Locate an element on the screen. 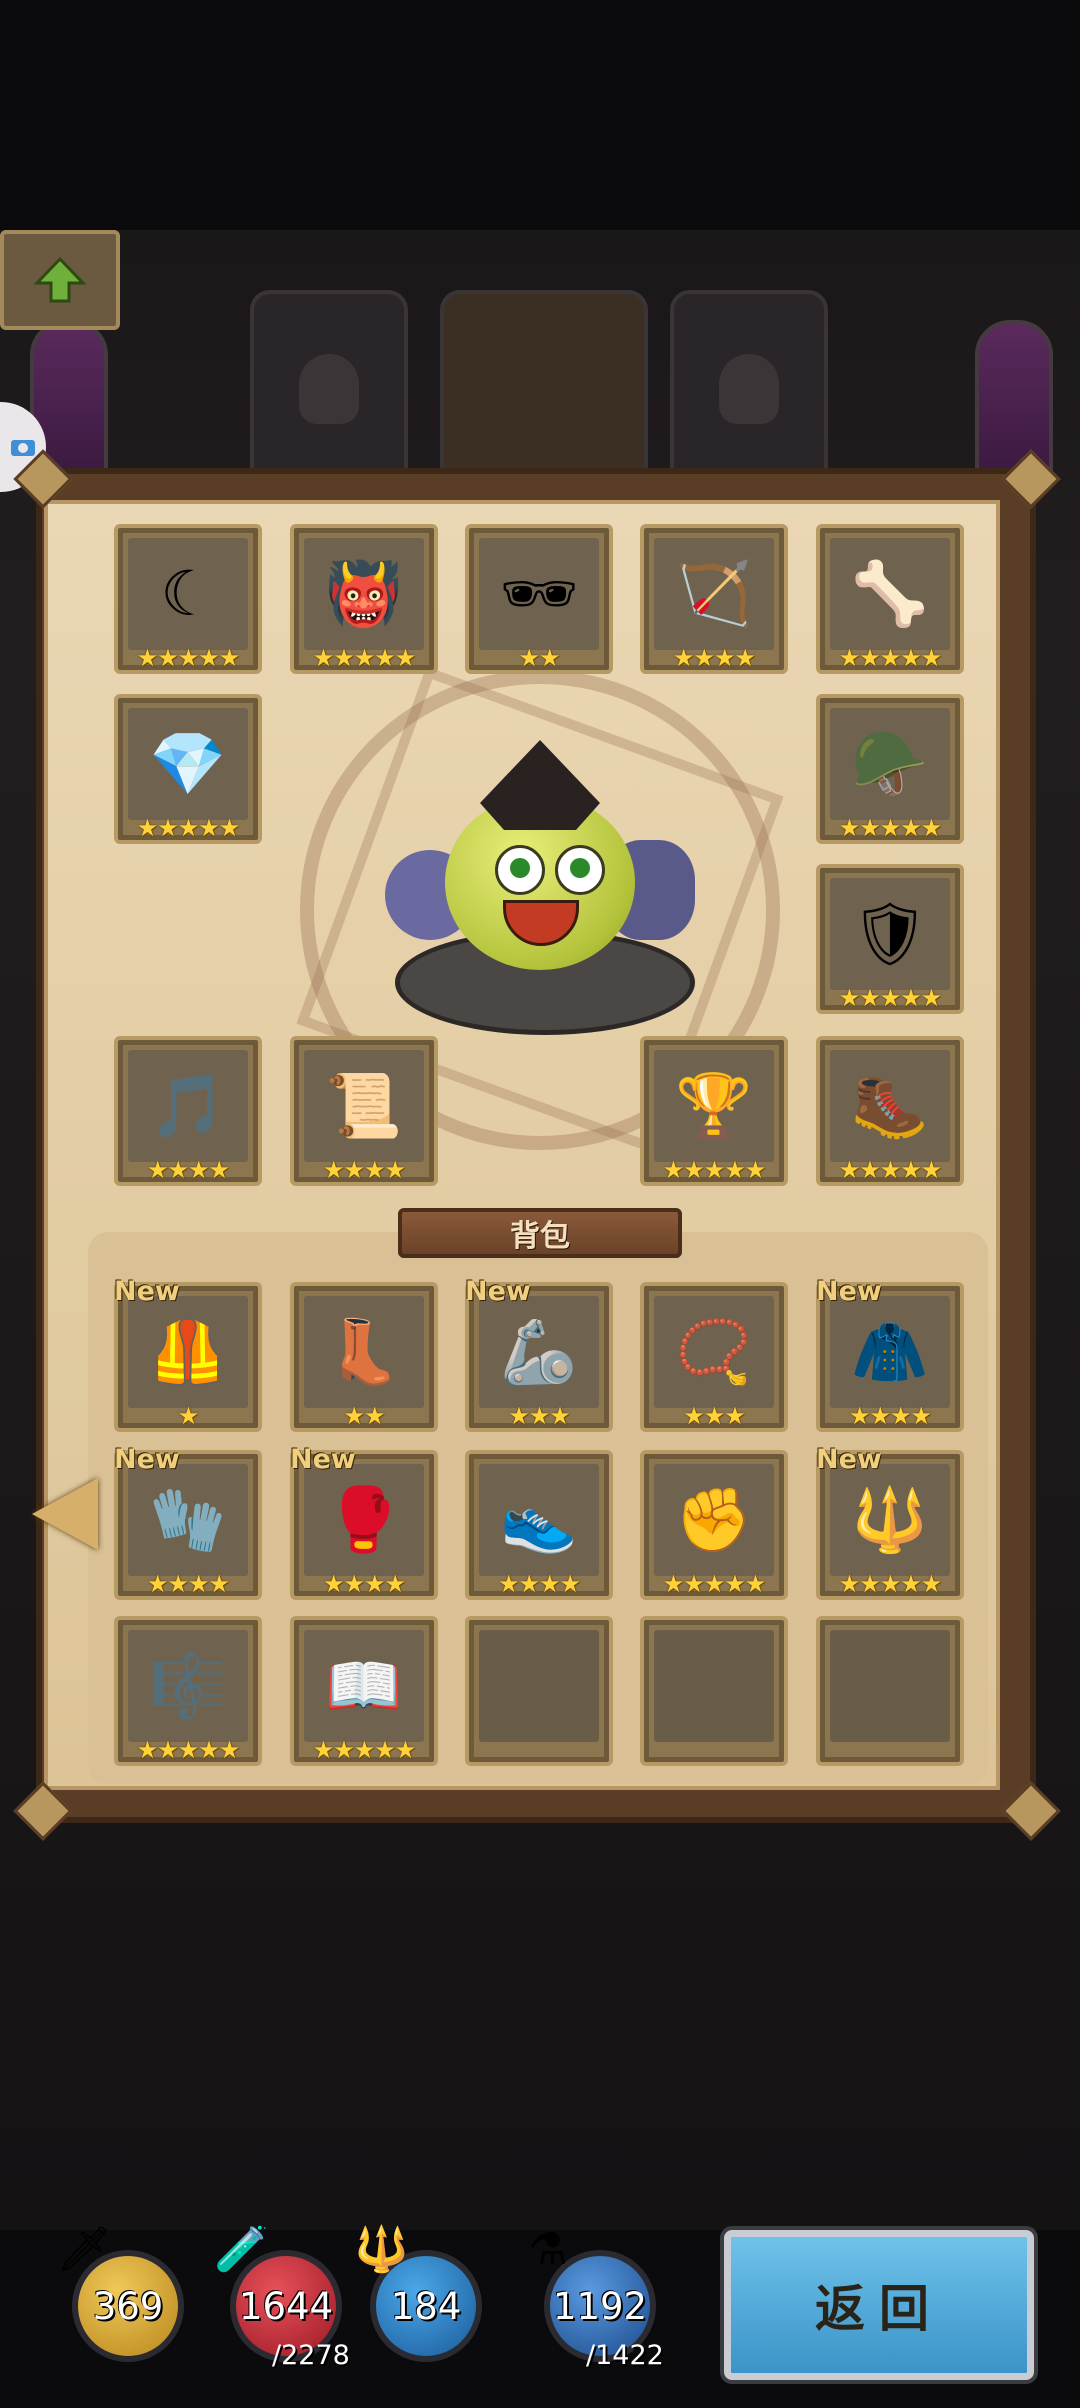  lyre-icon: 🎵 is located at coordinates (188, 1106).